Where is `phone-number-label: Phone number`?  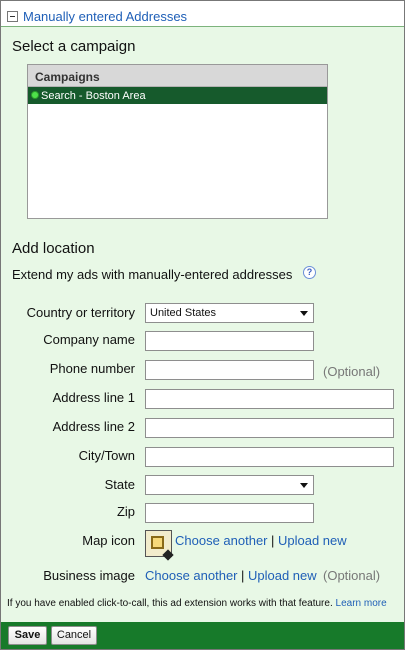
phone-number-label: Phone number is located at coordinates (92, 368).